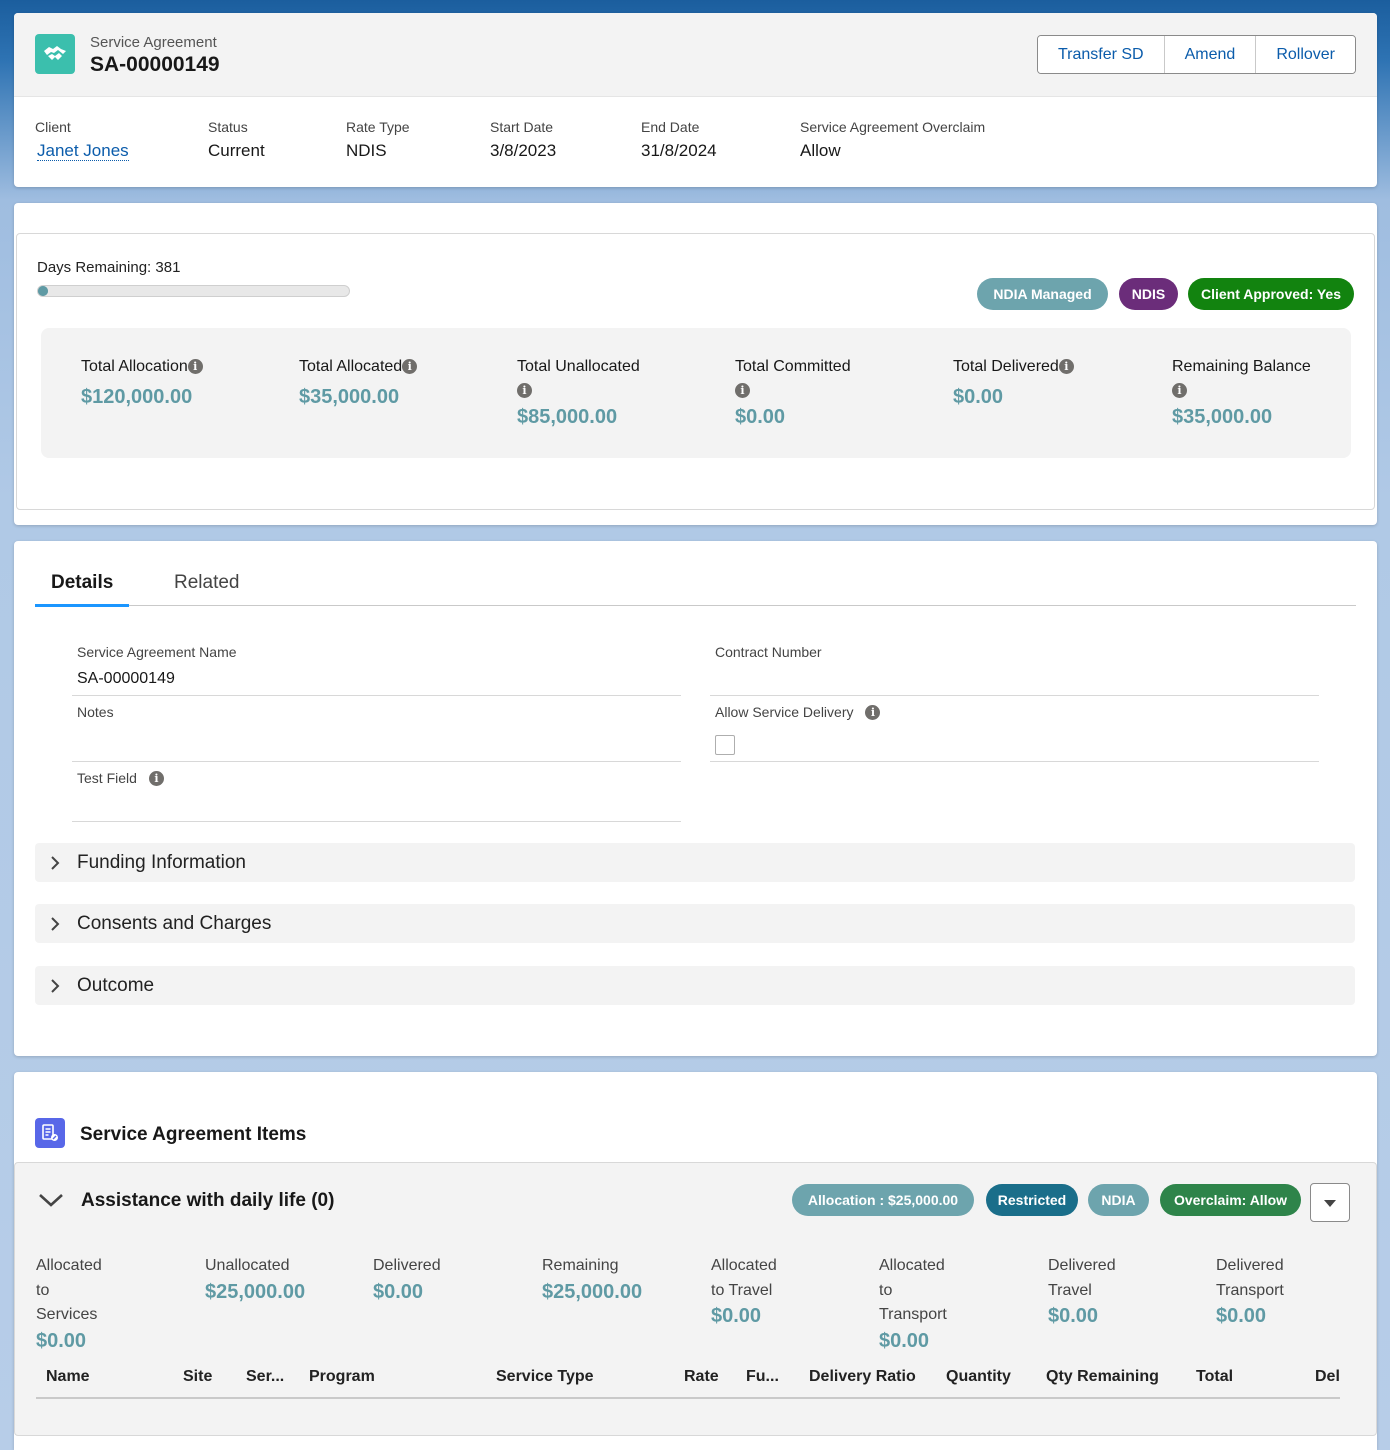 This screenshot has width=1390, height=1450. I want to click on badge-ndis: NDIS, so click(1148, 294).